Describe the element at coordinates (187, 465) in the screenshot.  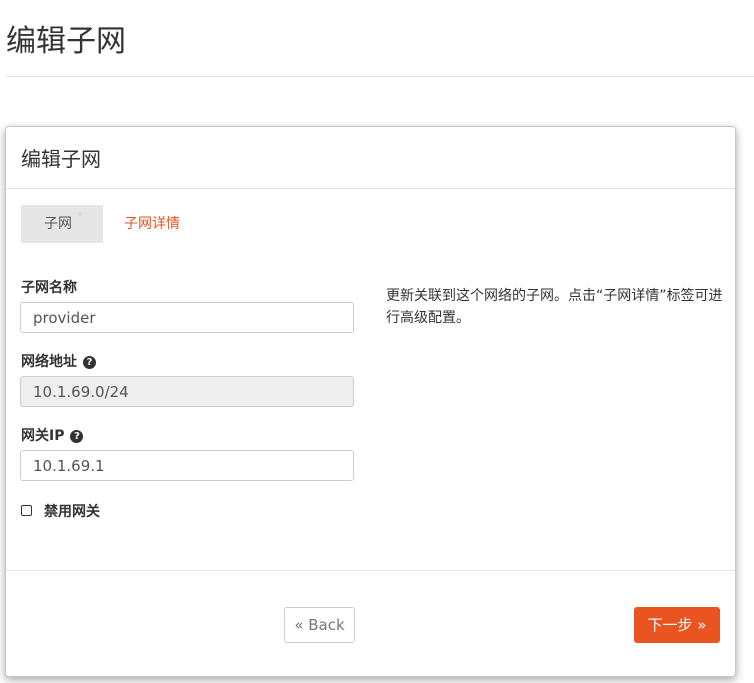
I see `gateway-ip-input` at that location.